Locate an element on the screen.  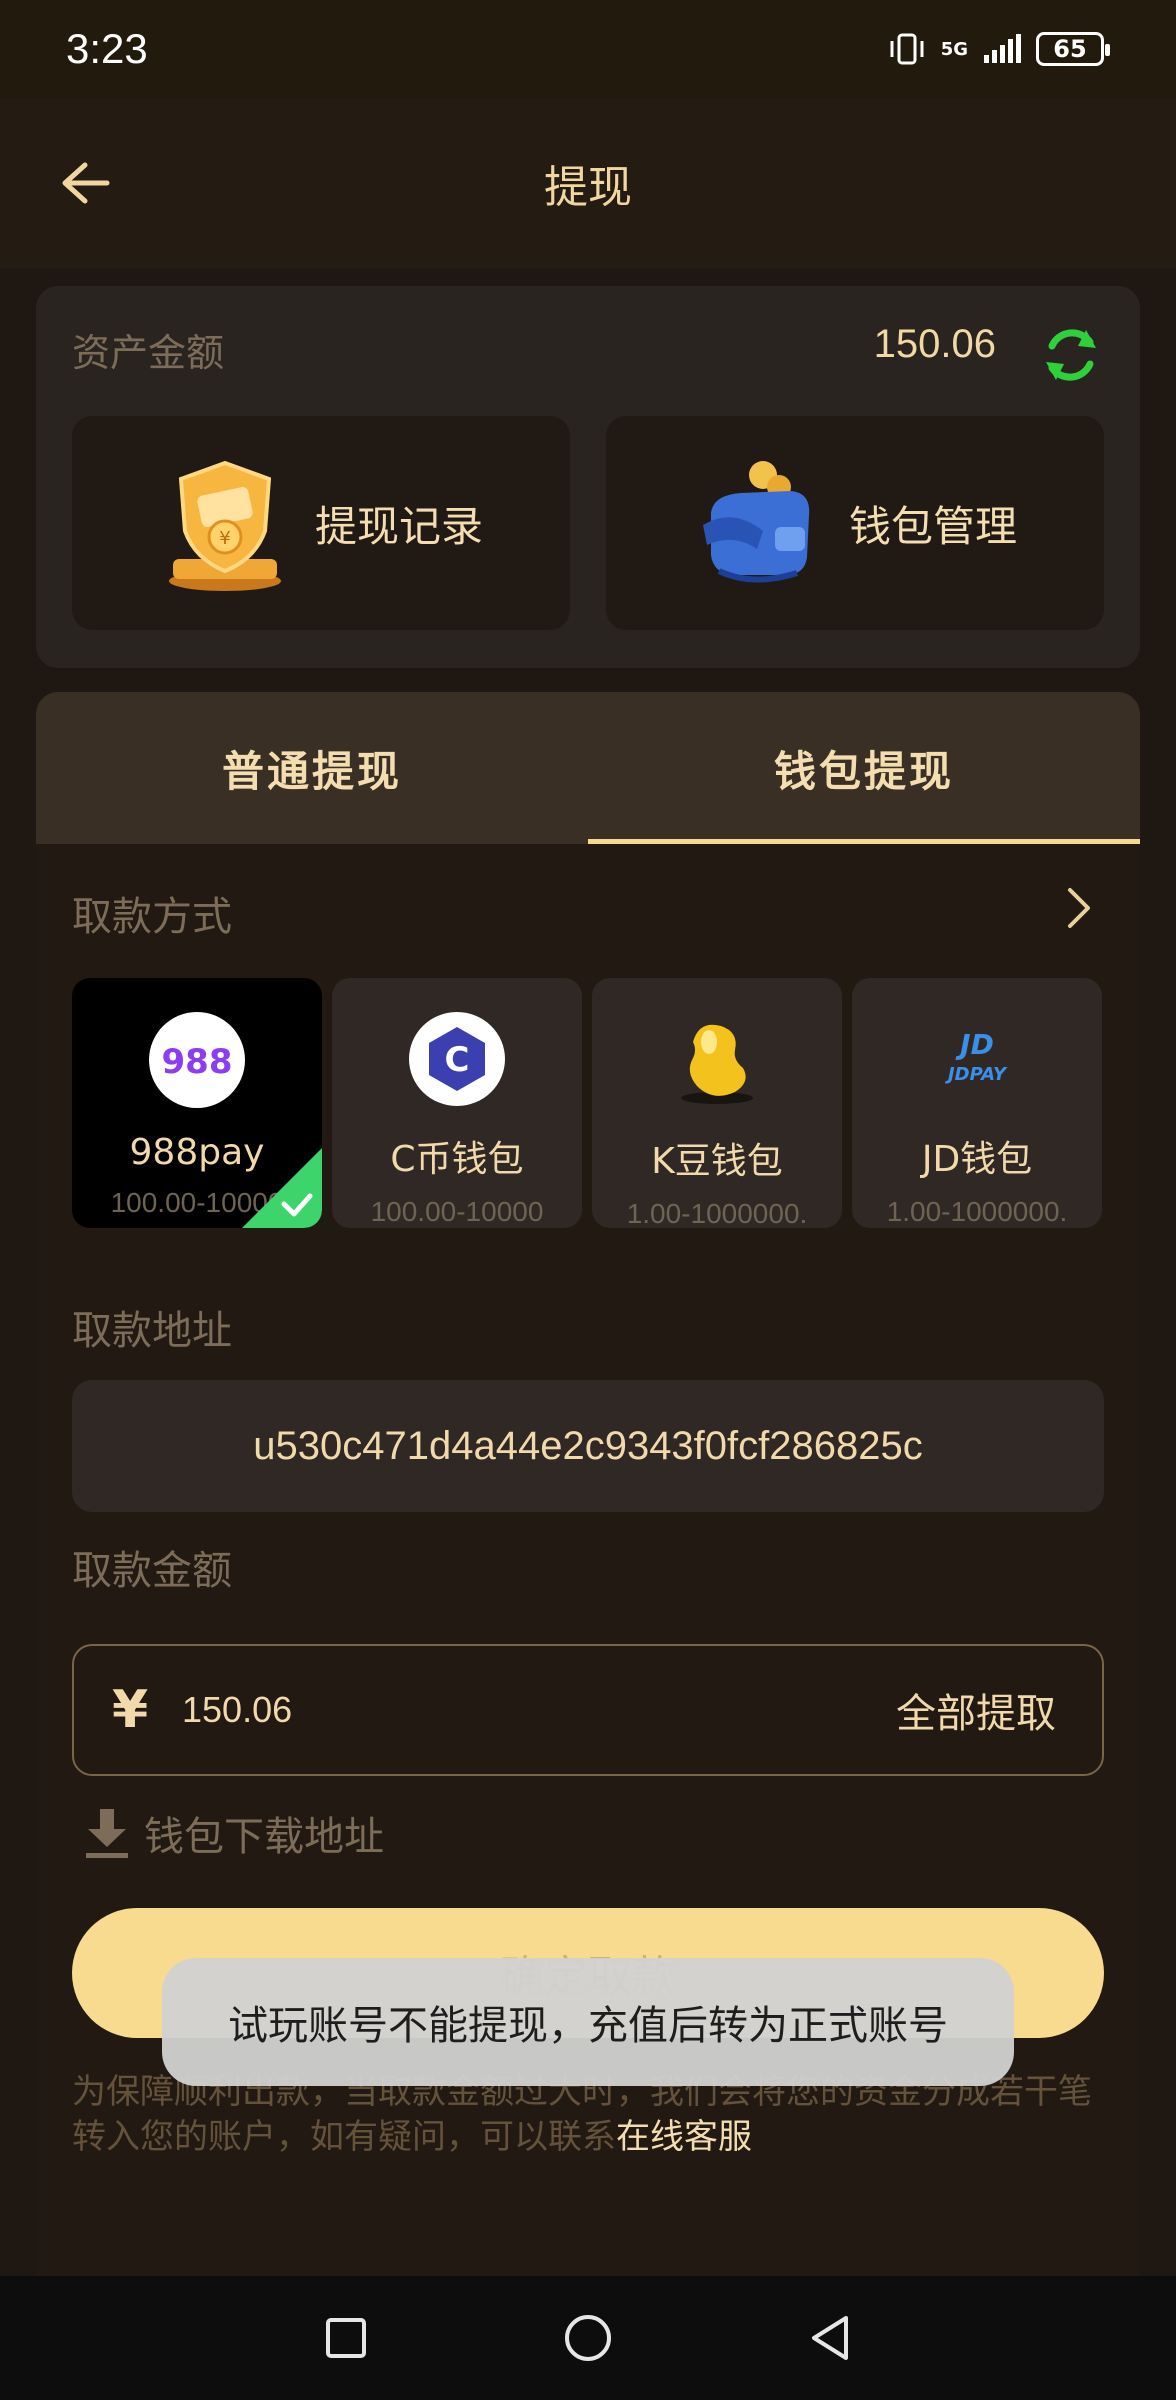
wallet-download-link: 钱包下载地址 is located at coordinates (234, 1833).